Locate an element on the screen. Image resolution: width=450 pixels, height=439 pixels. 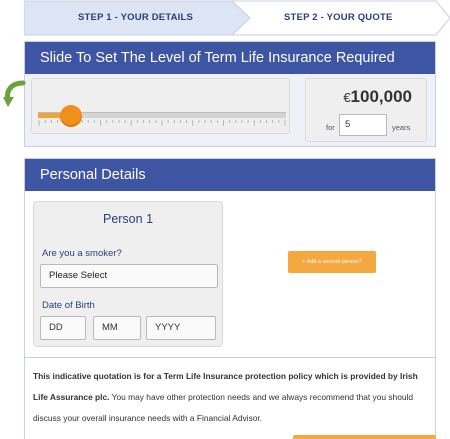
smoker-select: Please Select is located at coordinates (129, 276).